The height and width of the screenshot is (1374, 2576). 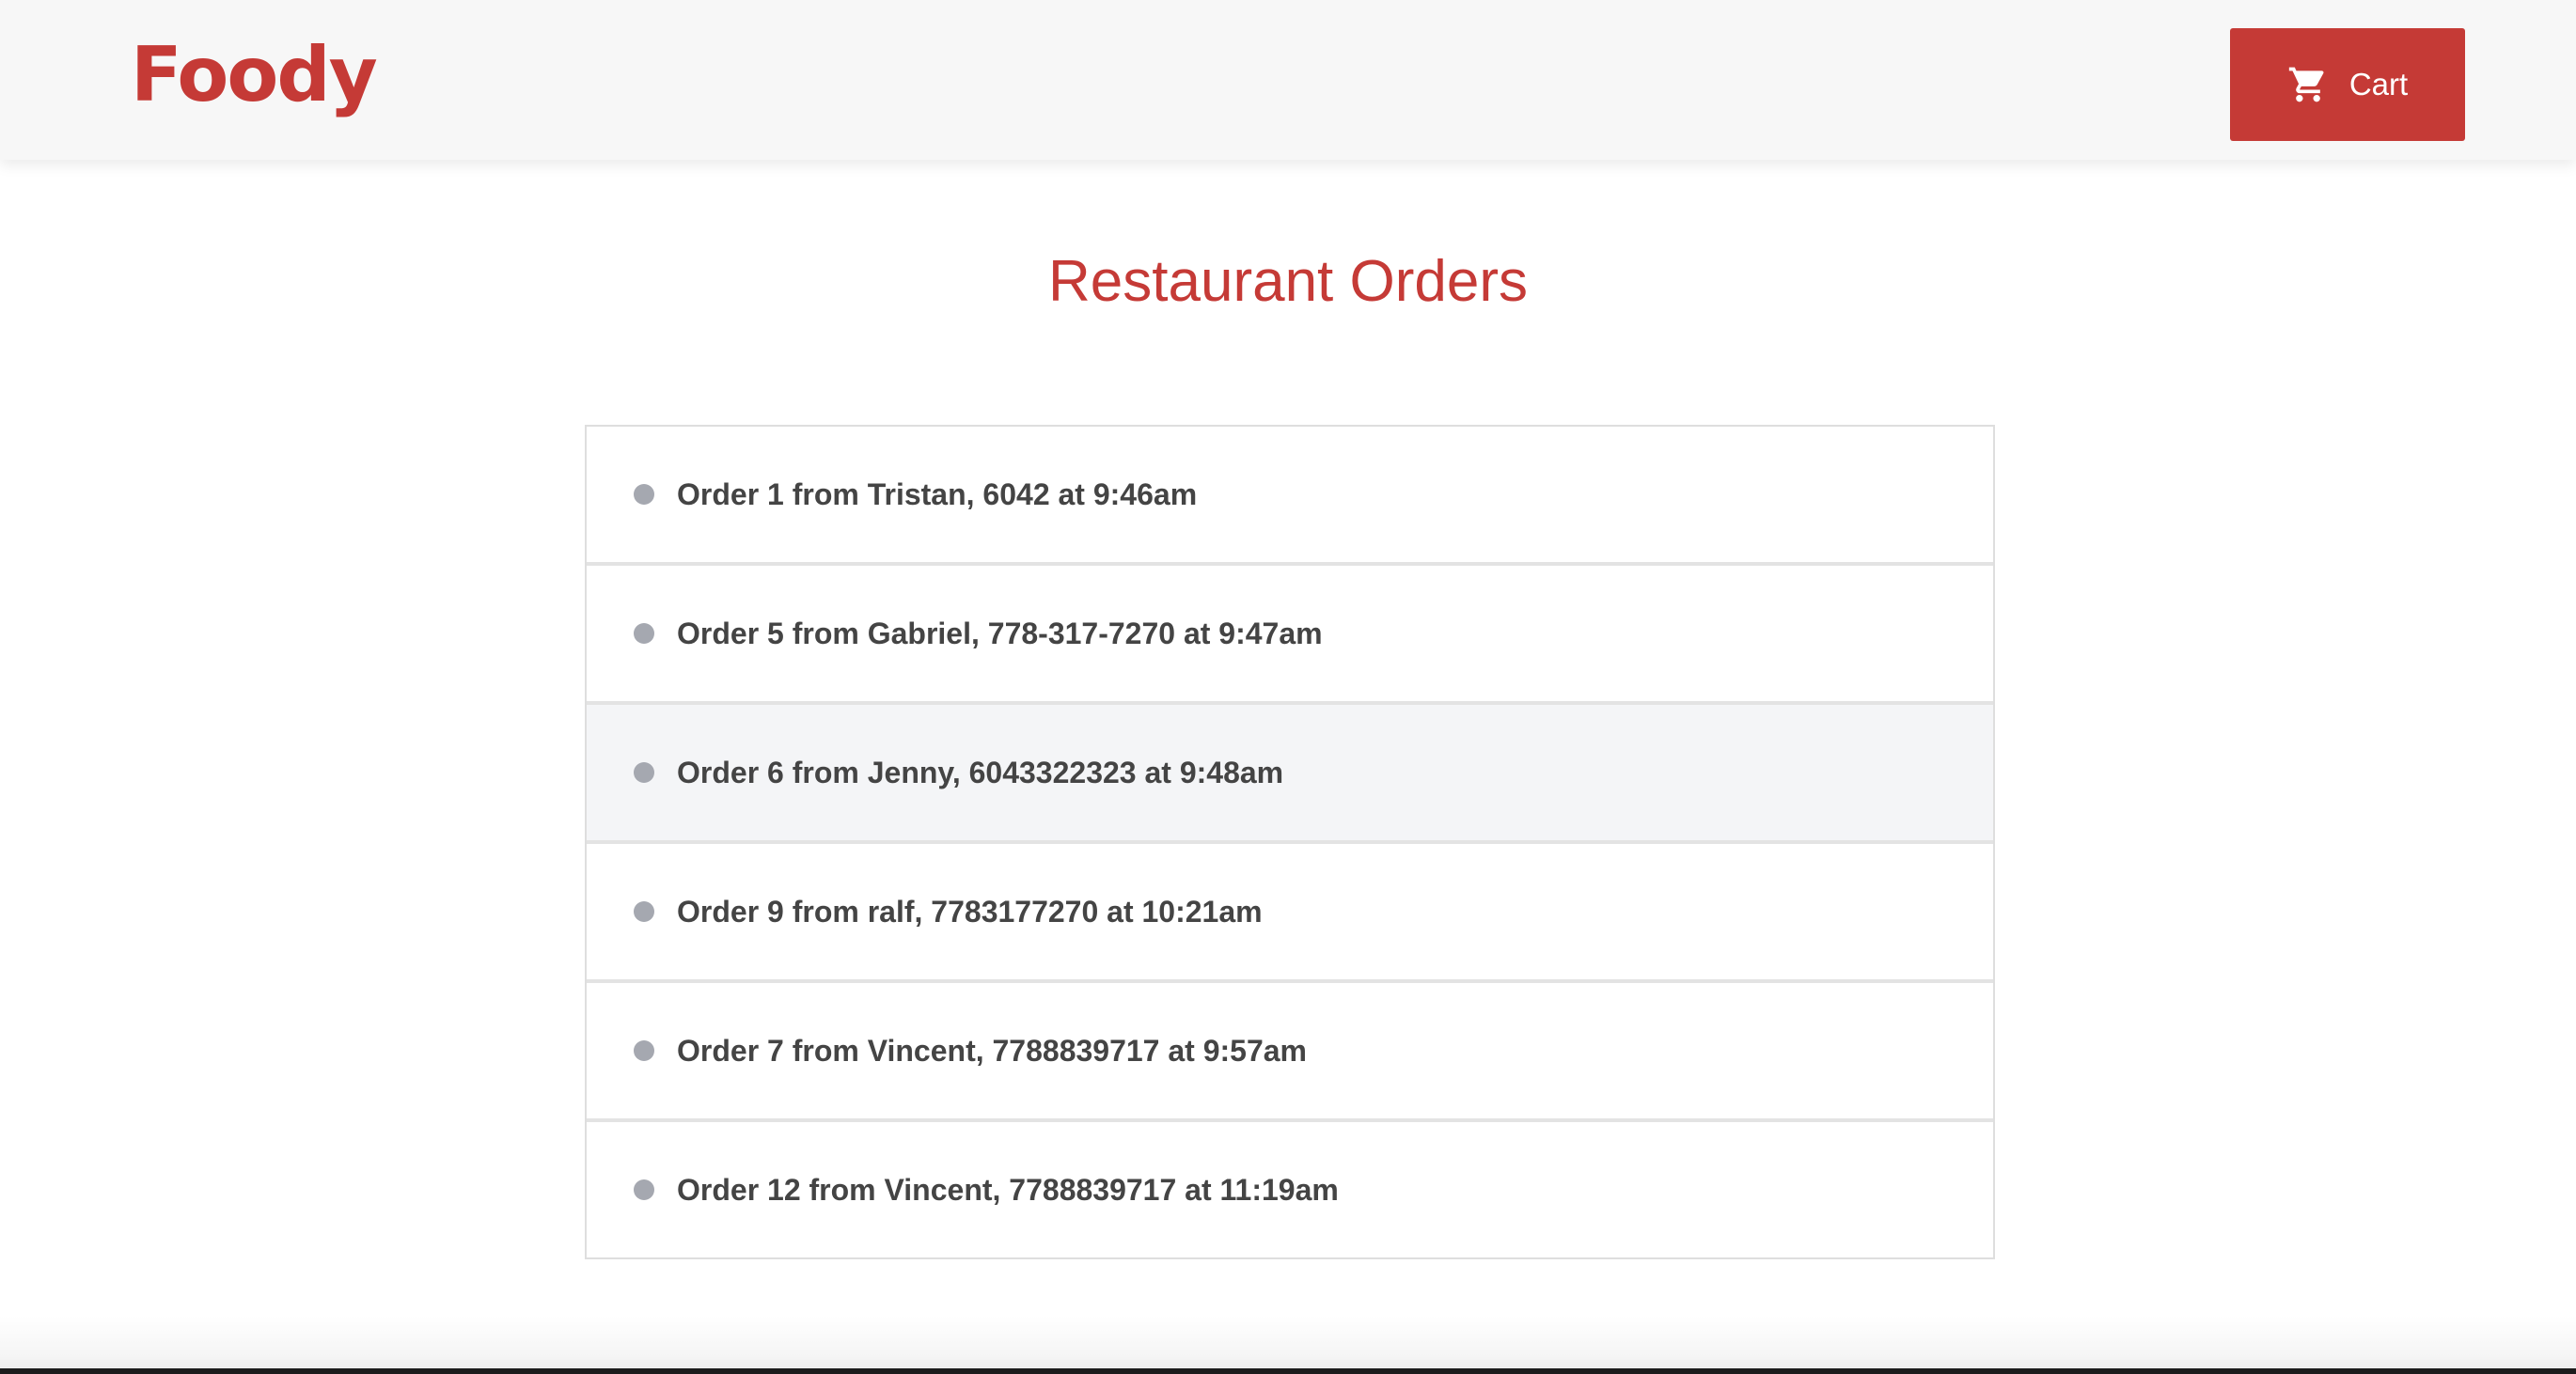 I want to click on window-bottom-edge, so click(x=1288, y=1371).